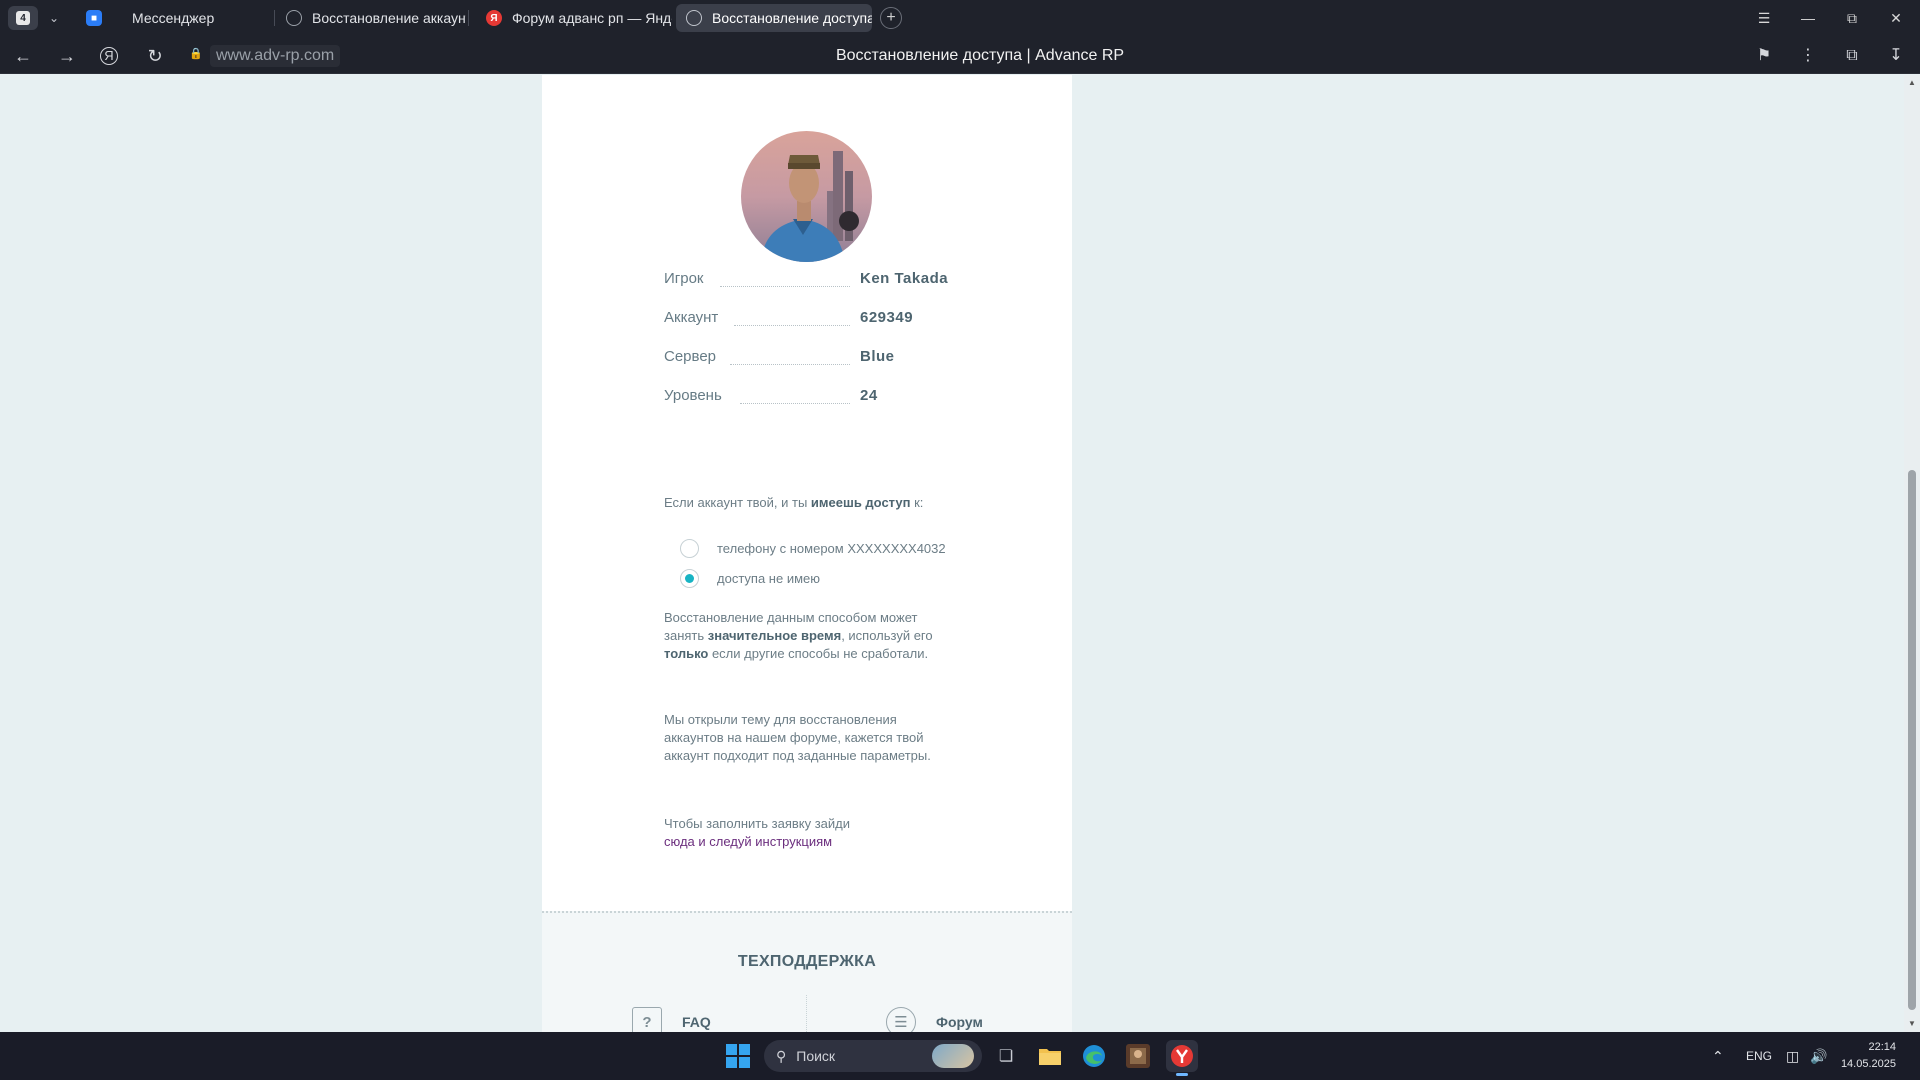 The width and height of the screenshot is (1920, 1080). What do you see at coordinates (774, 635) in the screenshot?
I see `emphasis: значительное время` at bounding box center [774, 635].